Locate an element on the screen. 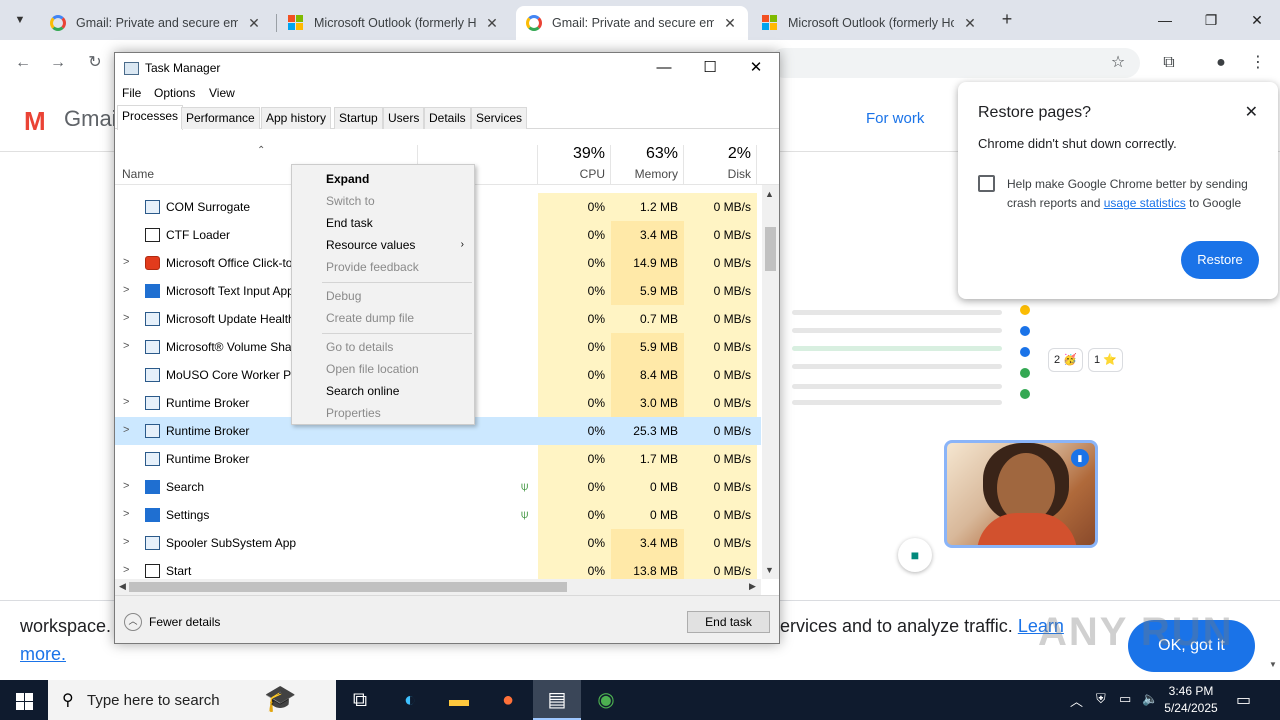 This screenshot has height=720, width=1280. horizontal-scrollbar: ◀ ▶ is located at coordinates (438, 587).